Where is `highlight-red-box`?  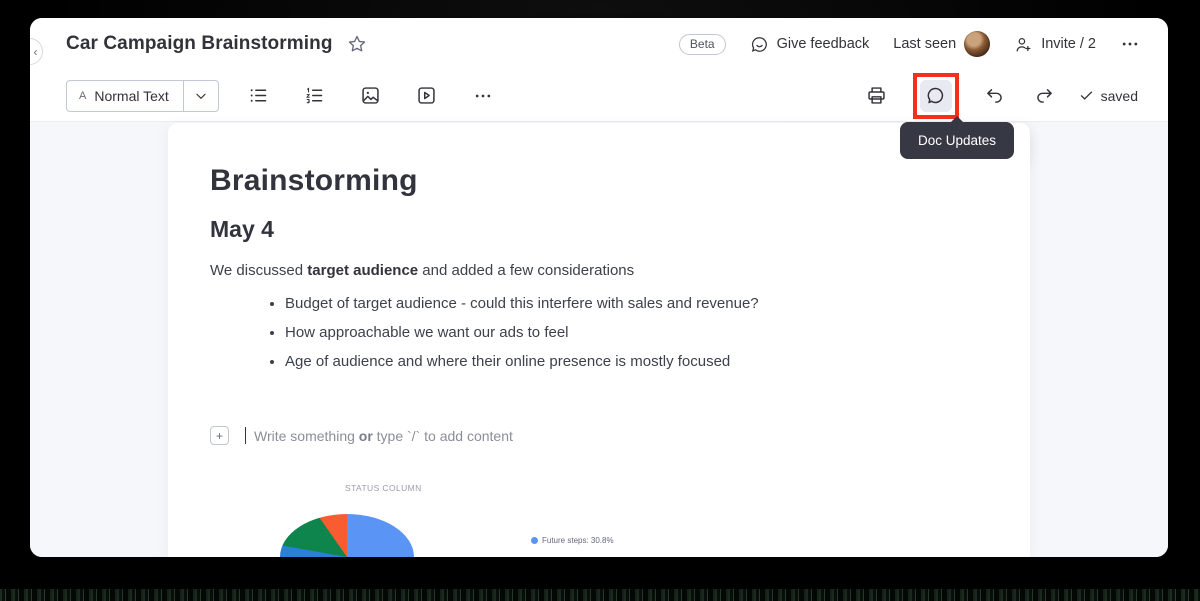
highlight-red-box is located at coordinates (935, 95).